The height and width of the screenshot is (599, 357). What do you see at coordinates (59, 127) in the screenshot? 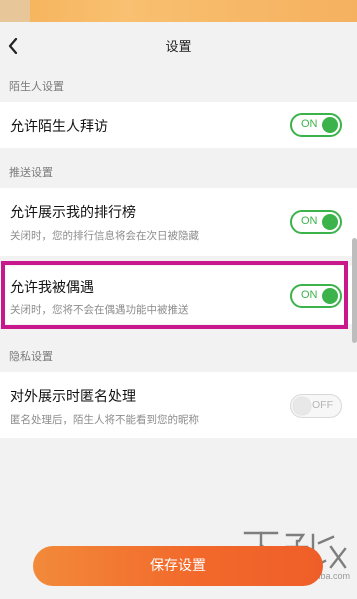
I see `setting-title: 允许陌生人拜访` at bounding box center [59, 127].